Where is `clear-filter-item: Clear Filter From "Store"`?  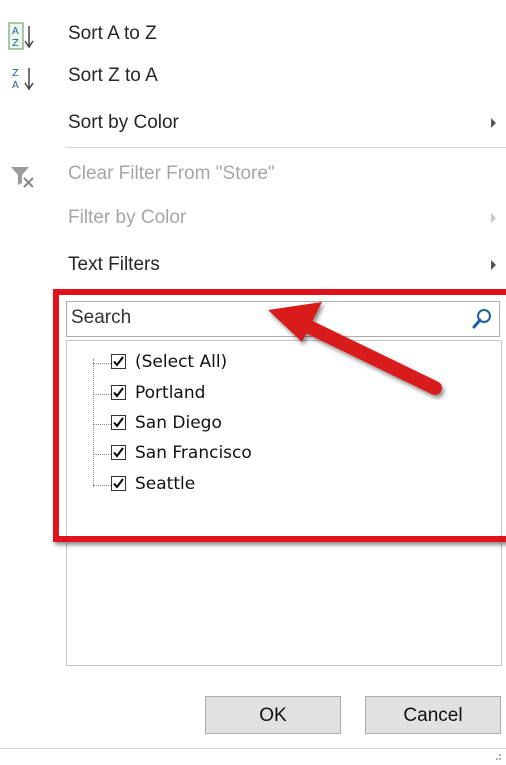
clear-filter-item: Clear Filter From "Store" is located at coordinates (253, 175).